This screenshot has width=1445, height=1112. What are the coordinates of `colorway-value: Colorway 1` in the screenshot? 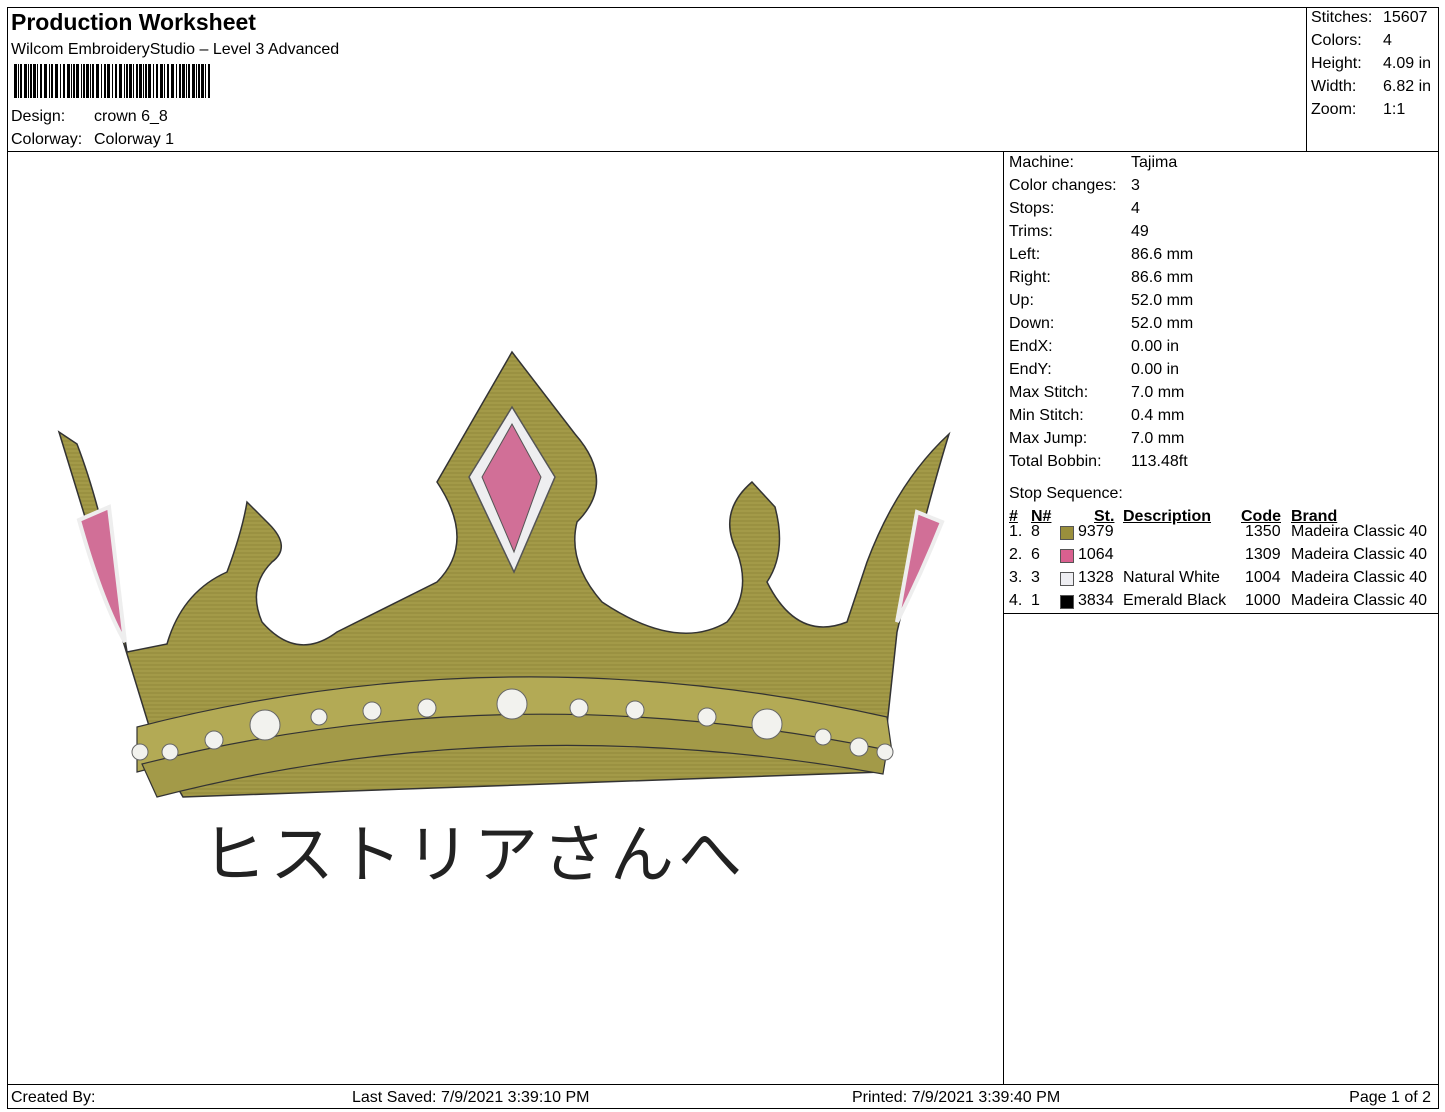 It's located at (134, 139).